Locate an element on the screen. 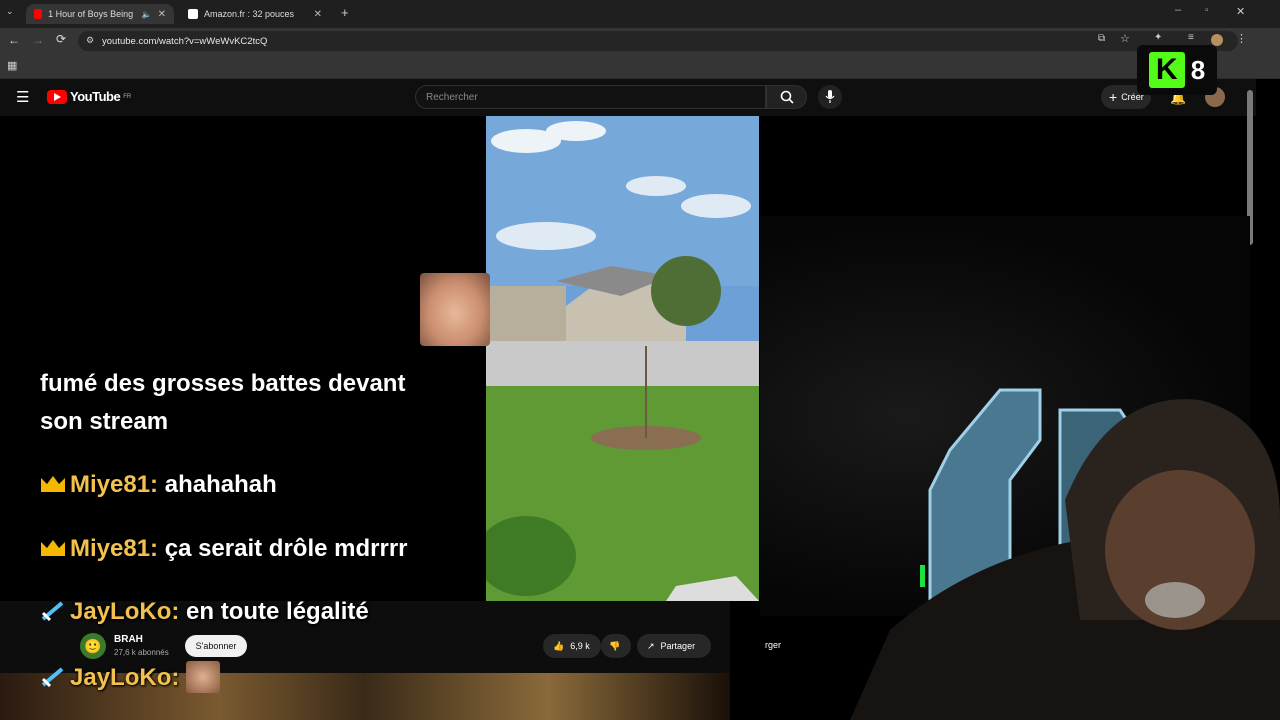 This screenshot has height=720, width=1280. browser-menu-icon: ⋮ is located at coordinates (1241, 38).